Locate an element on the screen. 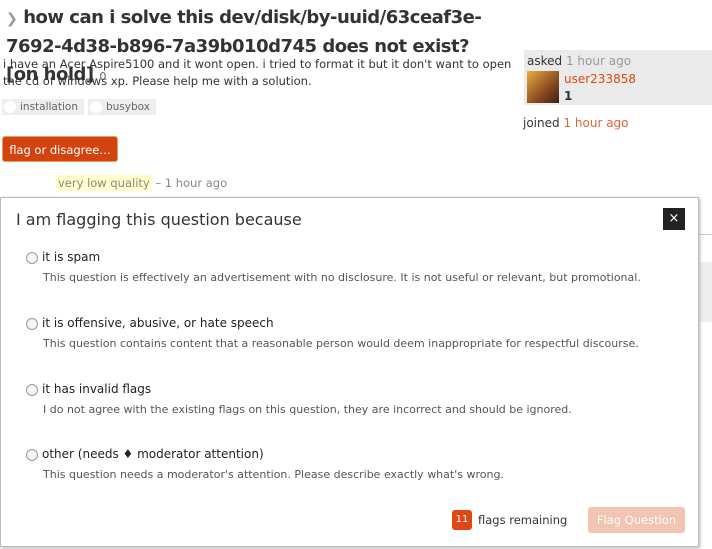 Image resolution: width=712 pixels, height=549 pixels. tag-installation: installation is located at coordinates (43, 107).